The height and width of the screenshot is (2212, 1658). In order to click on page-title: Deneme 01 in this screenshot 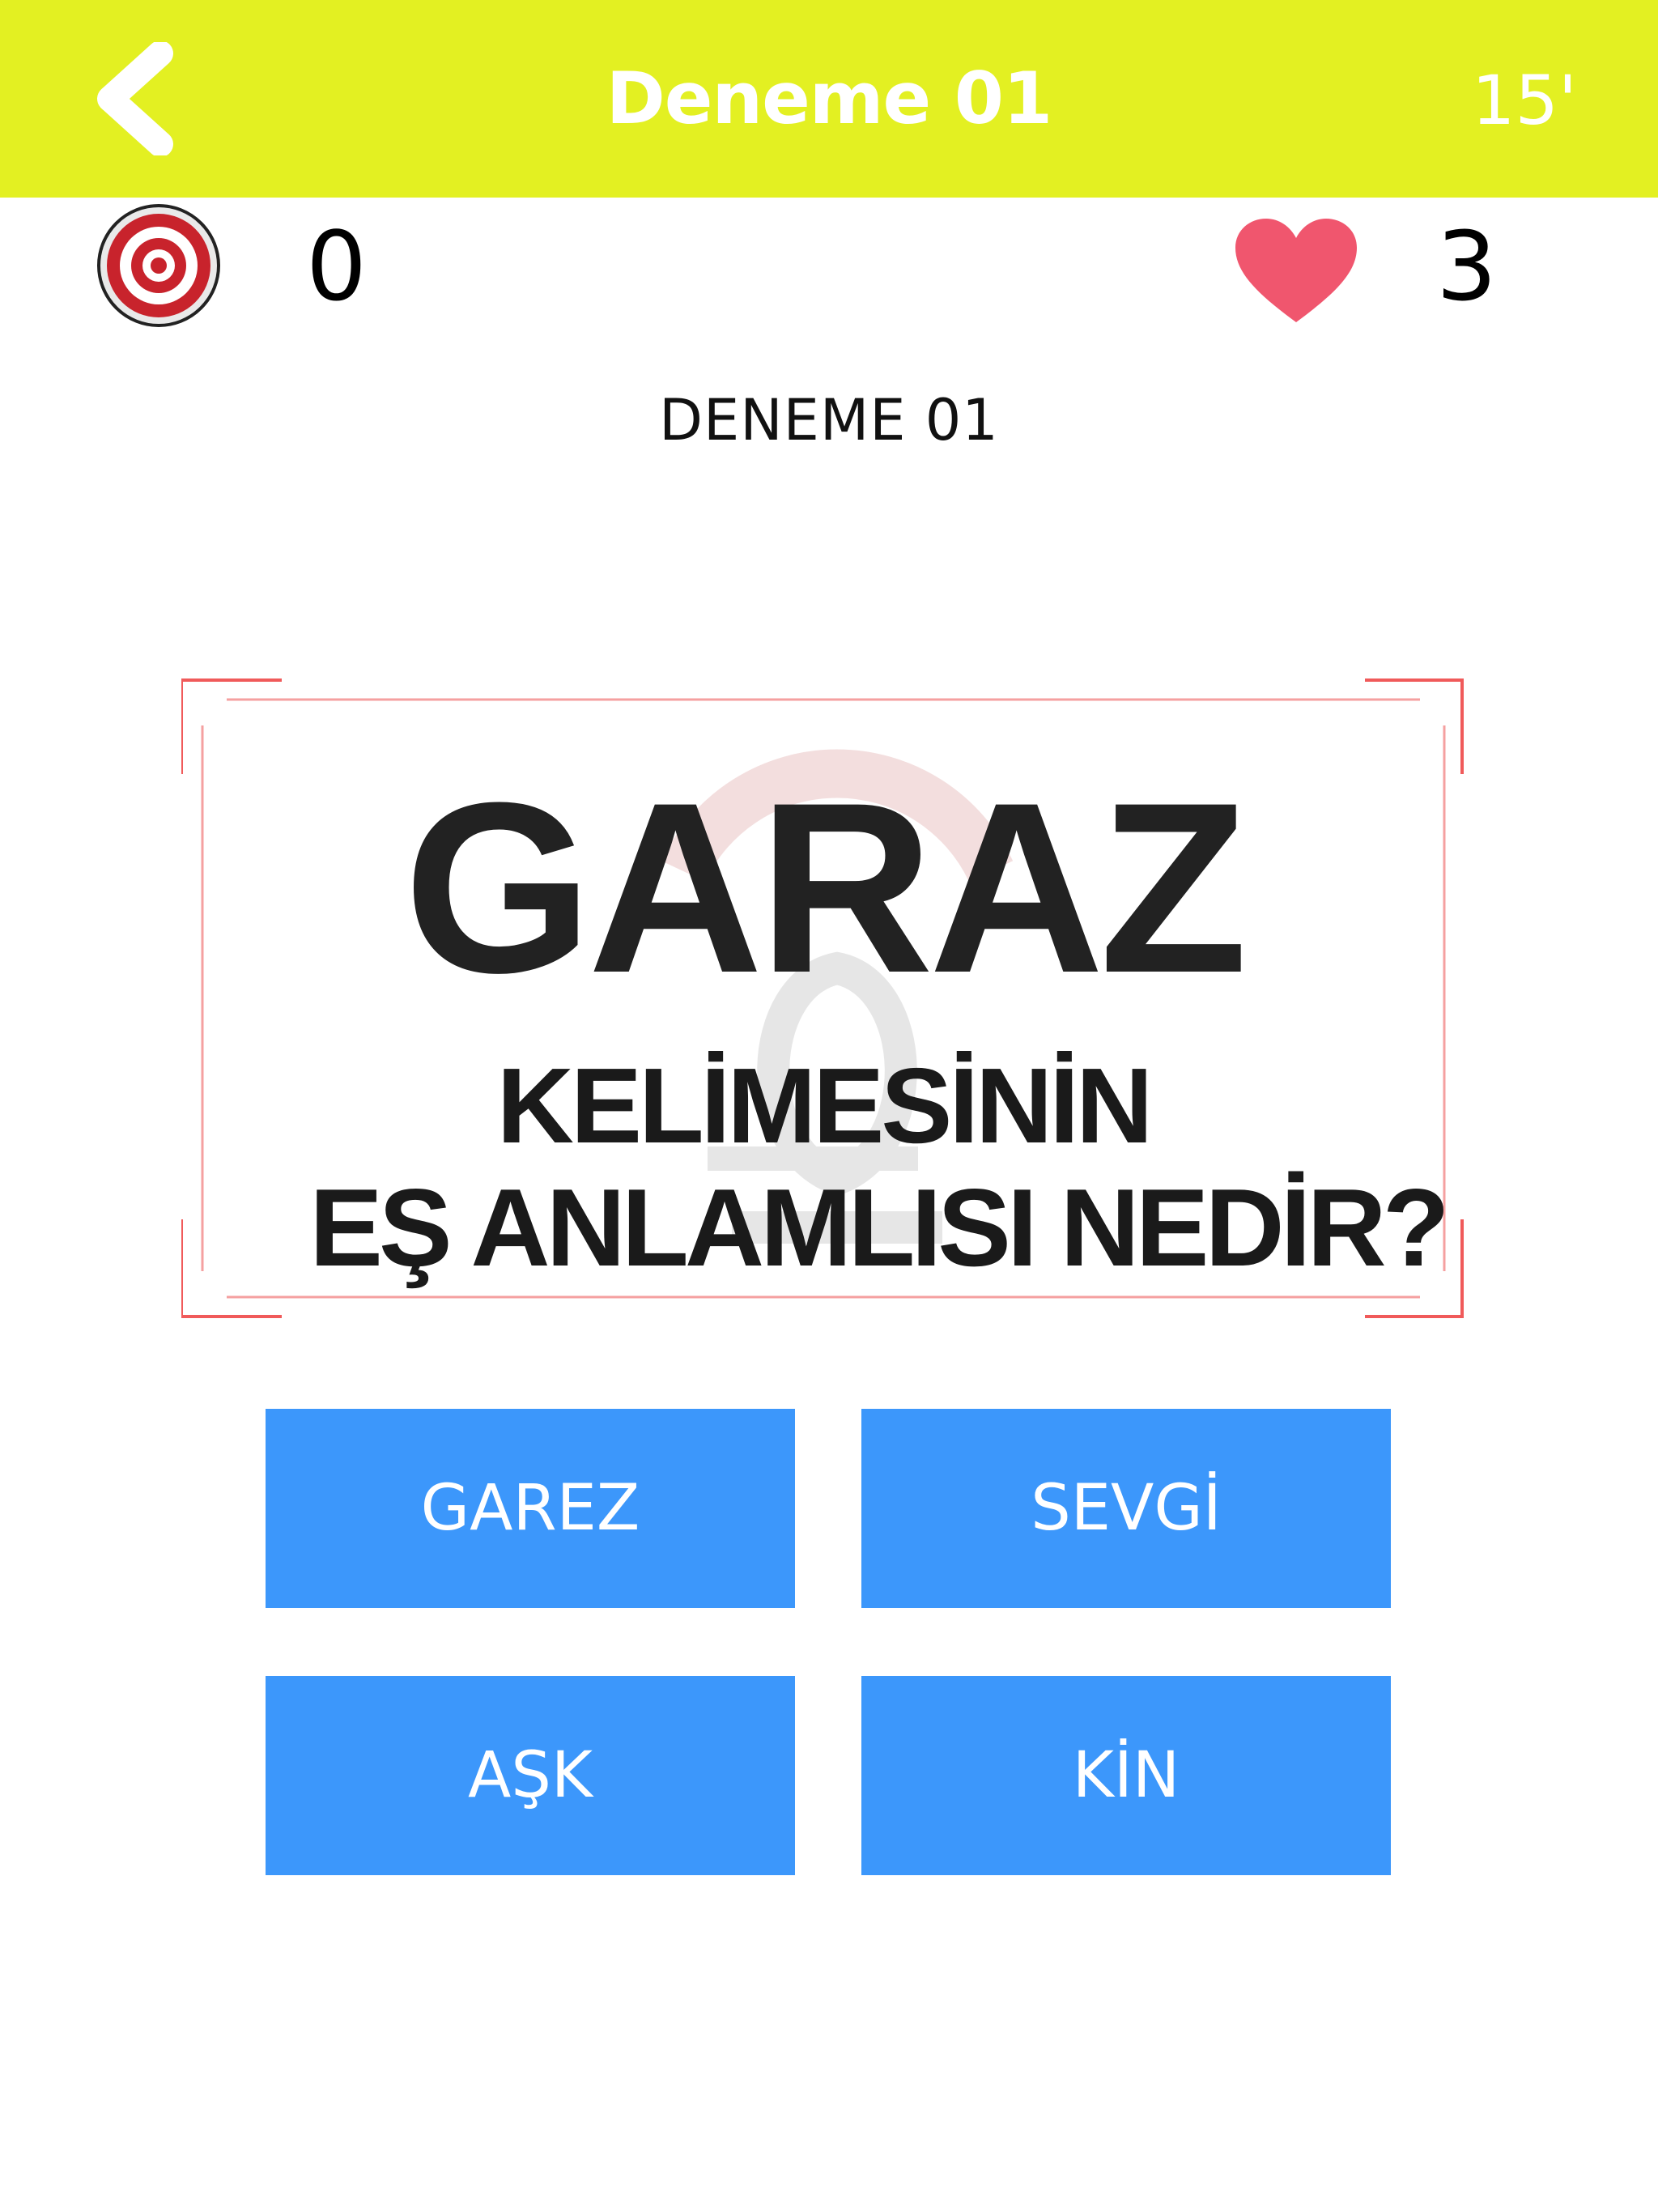, I will do `click(829, 99)`.